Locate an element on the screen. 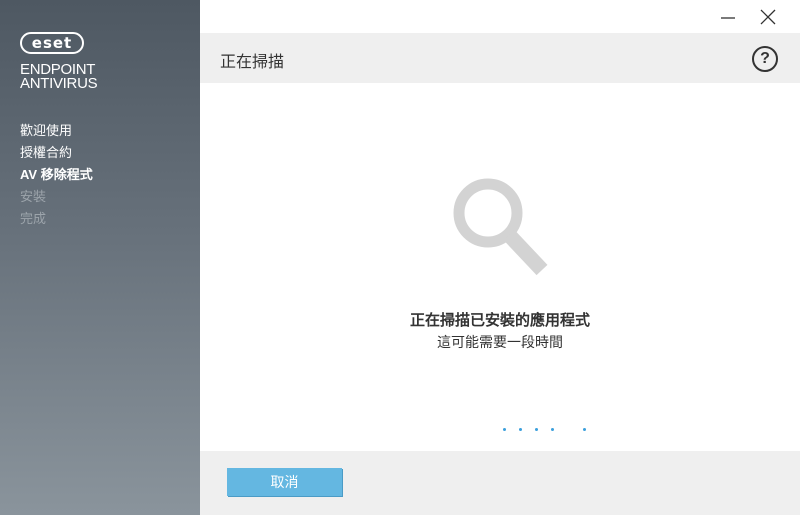  step-av-remover: AV 移除程式 is located at coordinates (56, 174).